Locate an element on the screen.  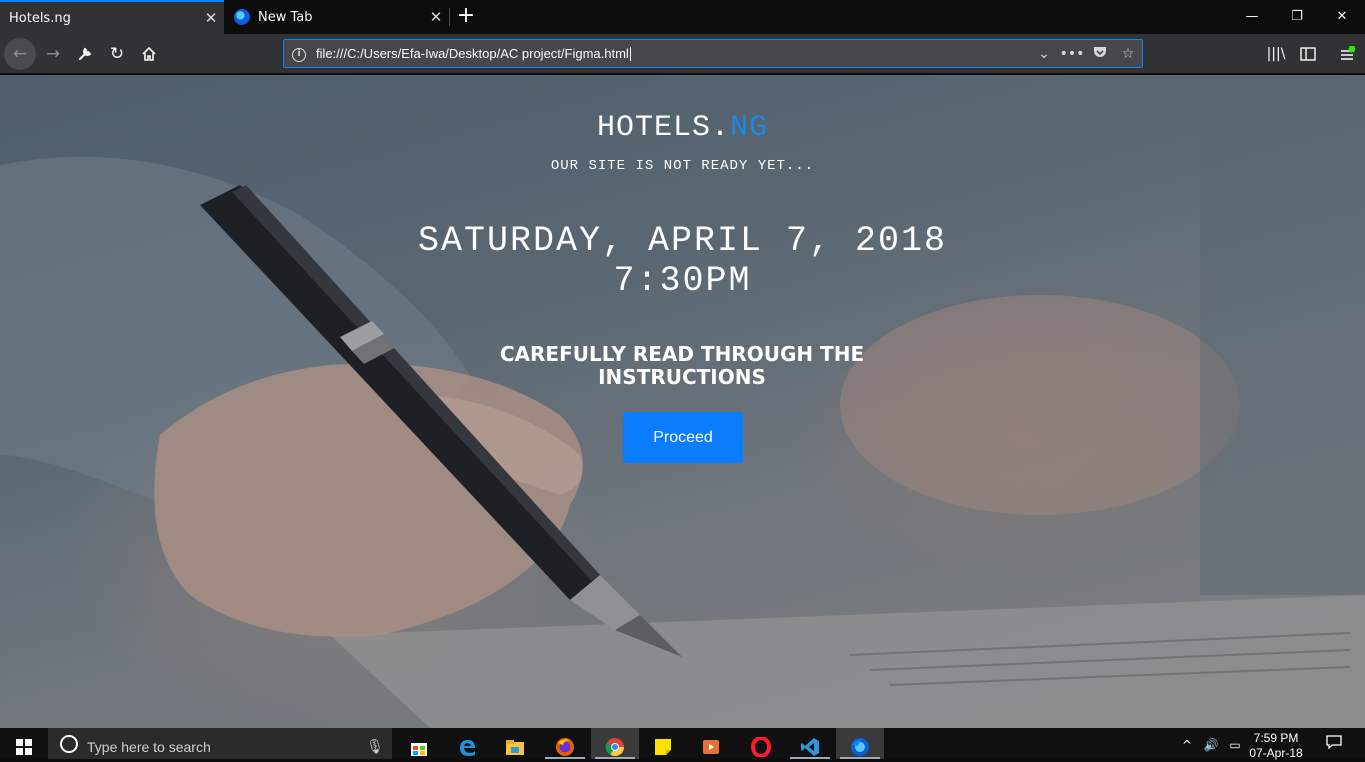
tab-strip: Hotels.ng ✕ New Tab ✕ + — ❐ ✕ is located at coordinates (682, 17).